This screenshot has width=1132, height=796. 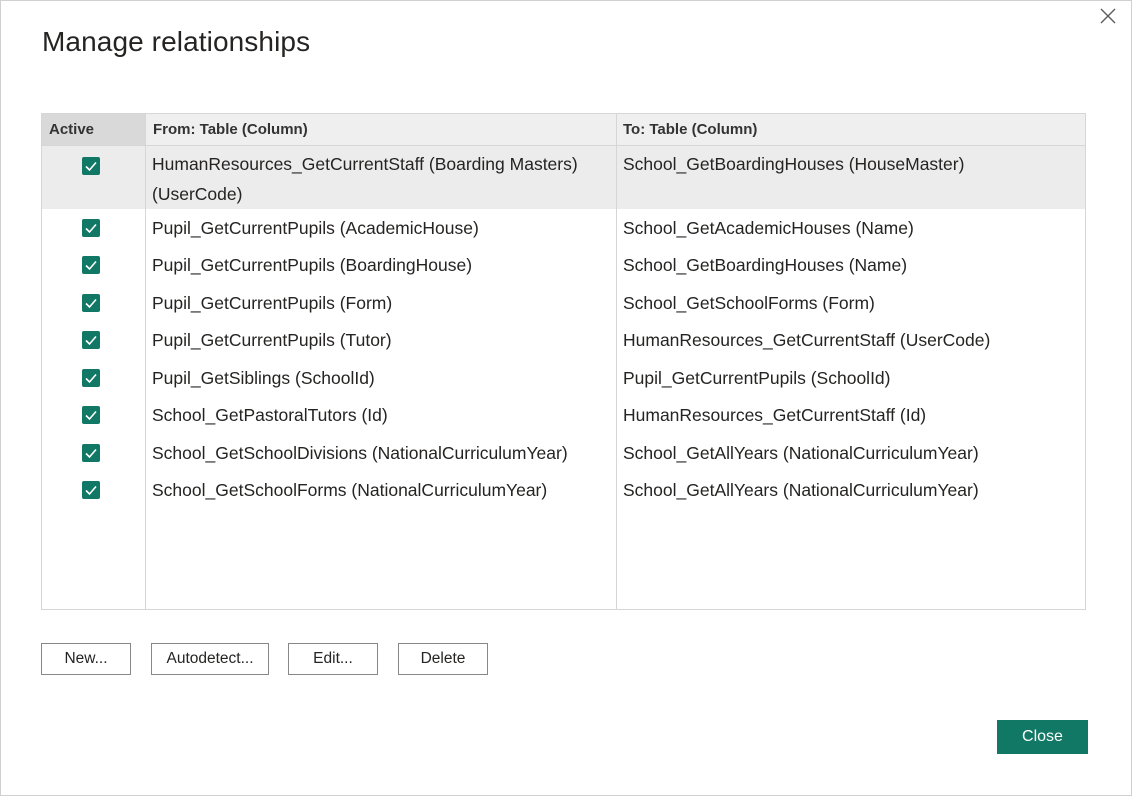 I want to click on column-header-from: From: Table (Column), so click(x=380, y=129).